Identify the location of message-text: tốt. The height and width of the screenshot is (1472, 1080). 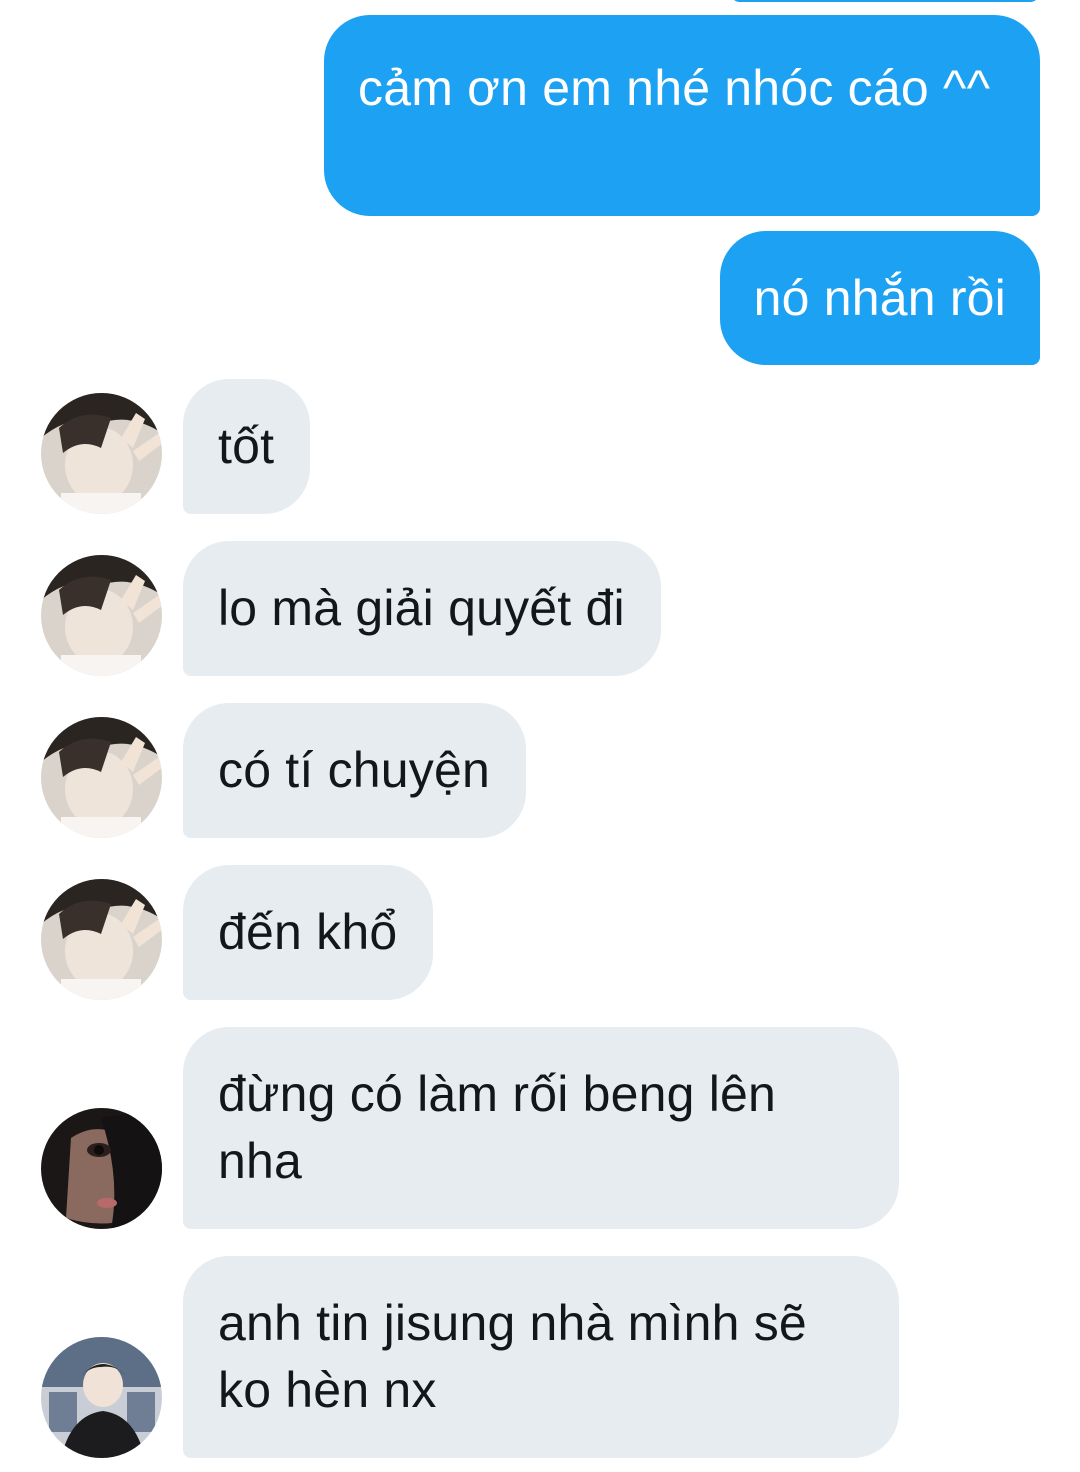
(246, 446).